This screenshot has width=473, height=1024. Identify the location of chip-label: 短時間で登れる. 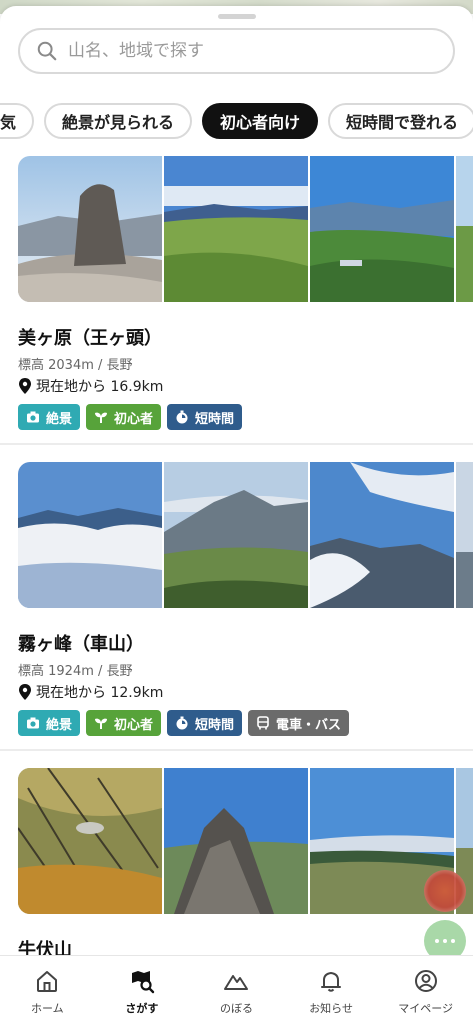
(402, 122).